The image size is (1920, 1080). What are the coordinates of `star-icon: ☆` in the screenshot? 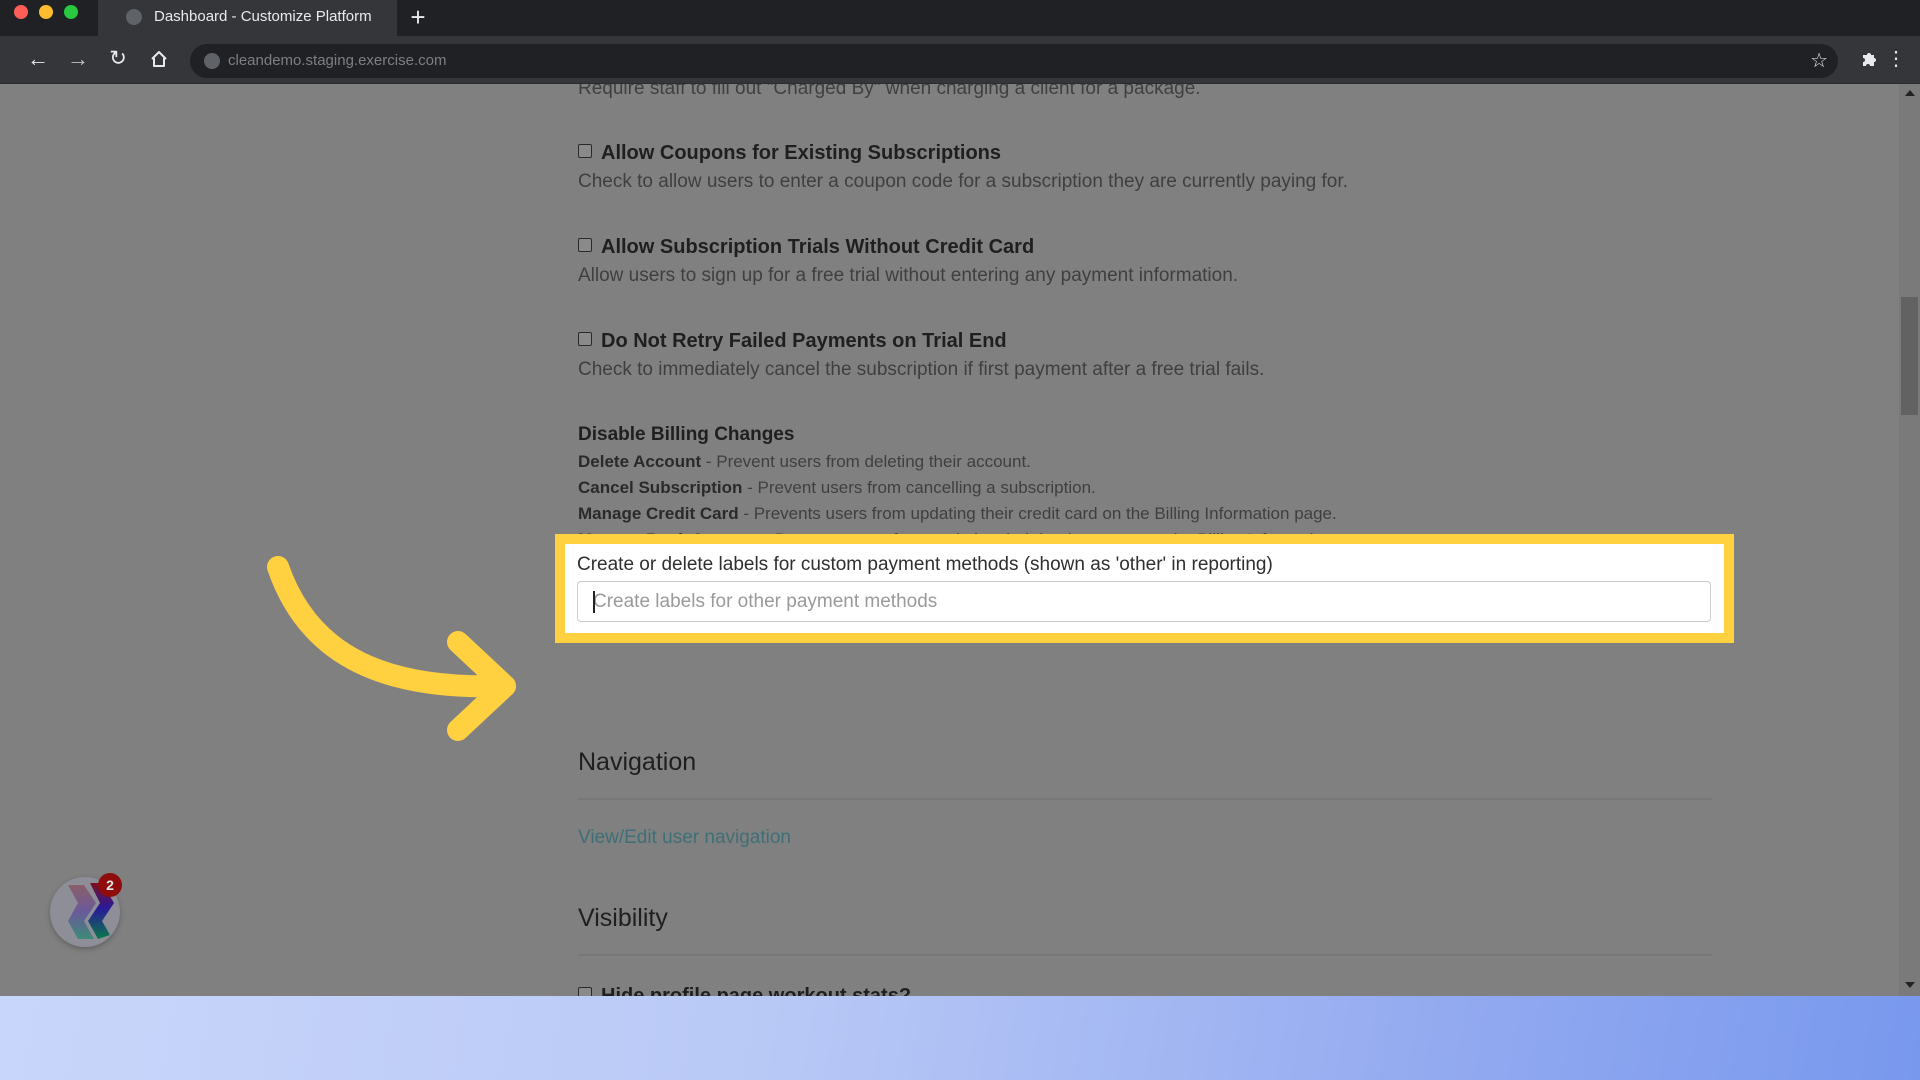 It's located at (1819, 60).